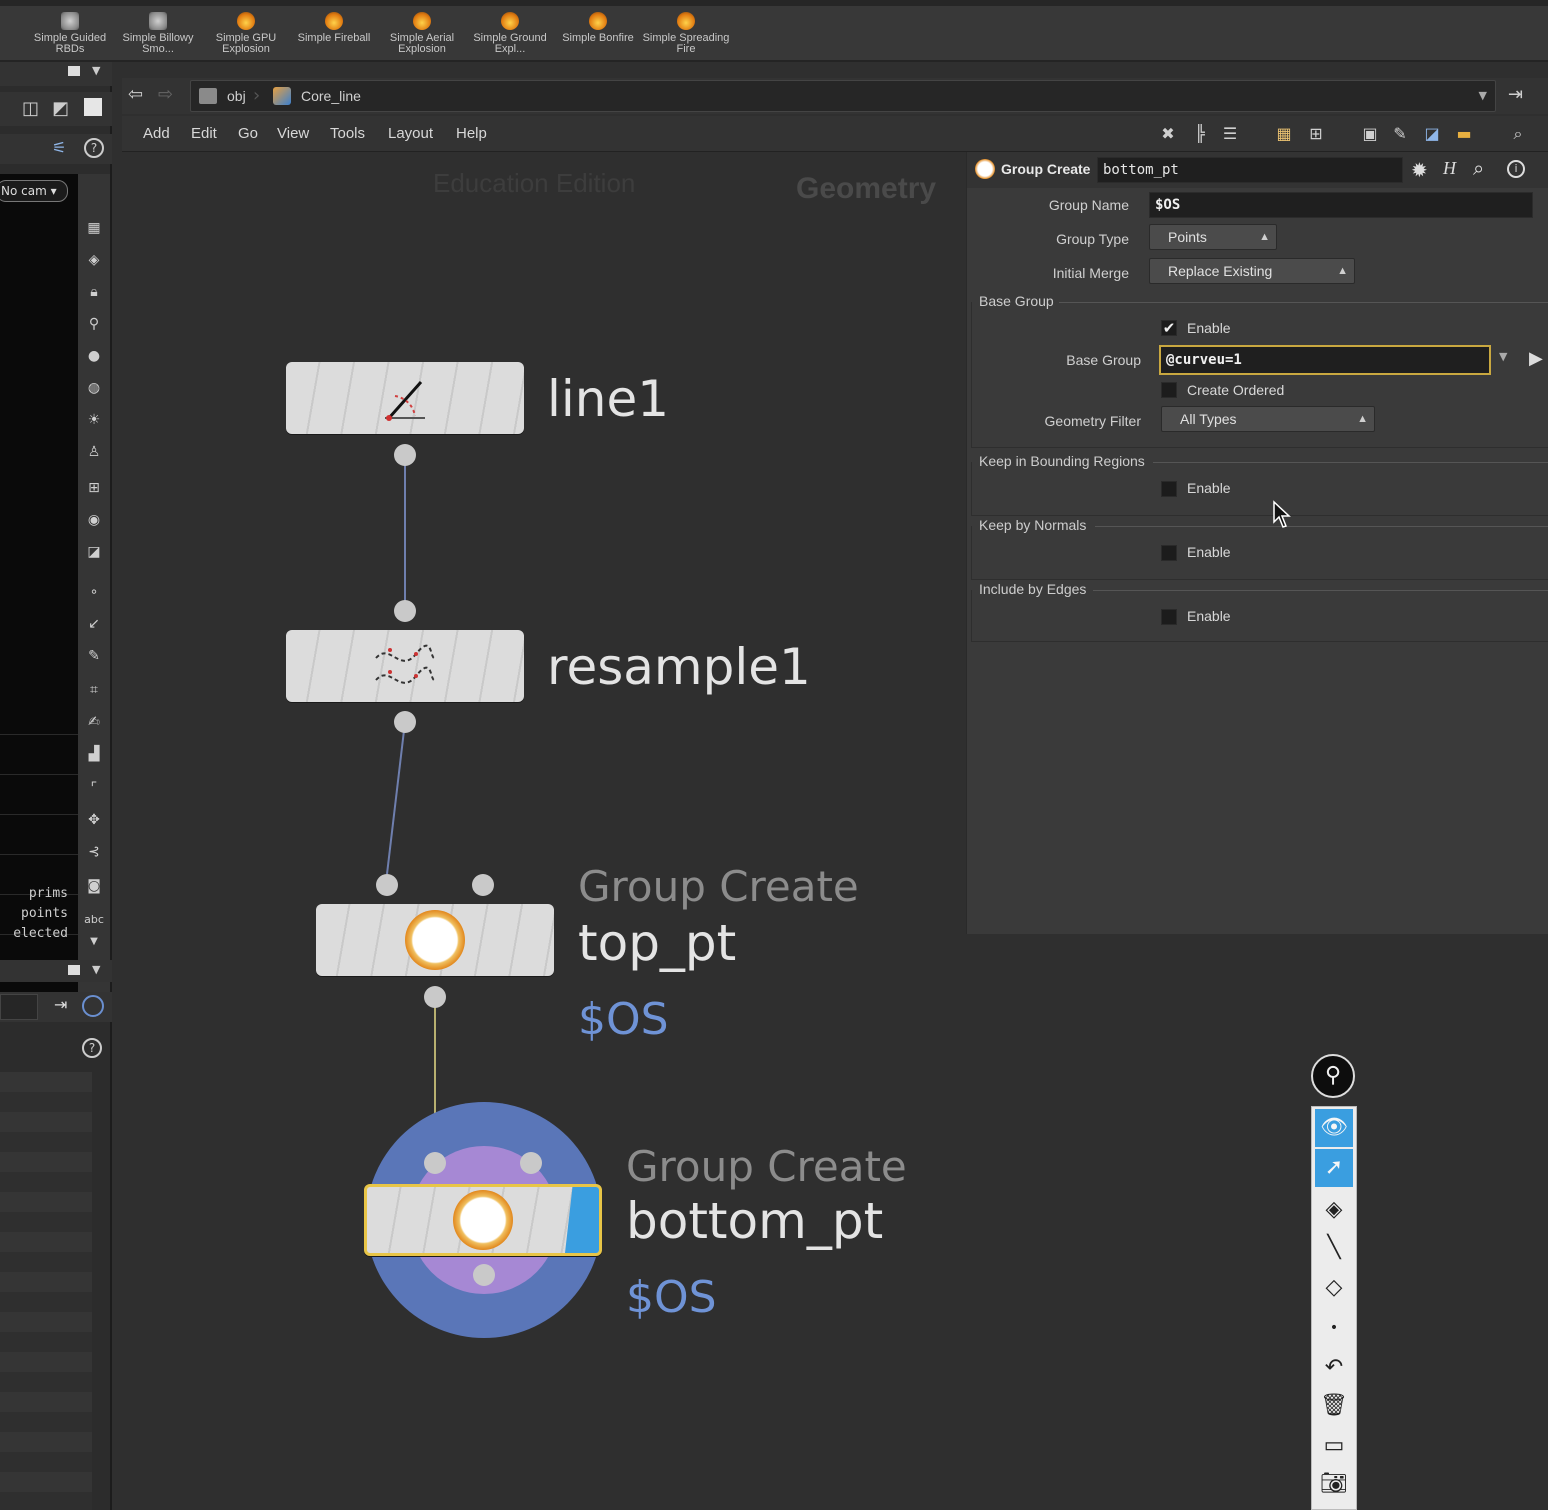 The height and width of the screenshot is (1510, 1548). Describe the element at coordinates (94, 520) in the screenshot. I see `eye-icon: ◉` at that location.